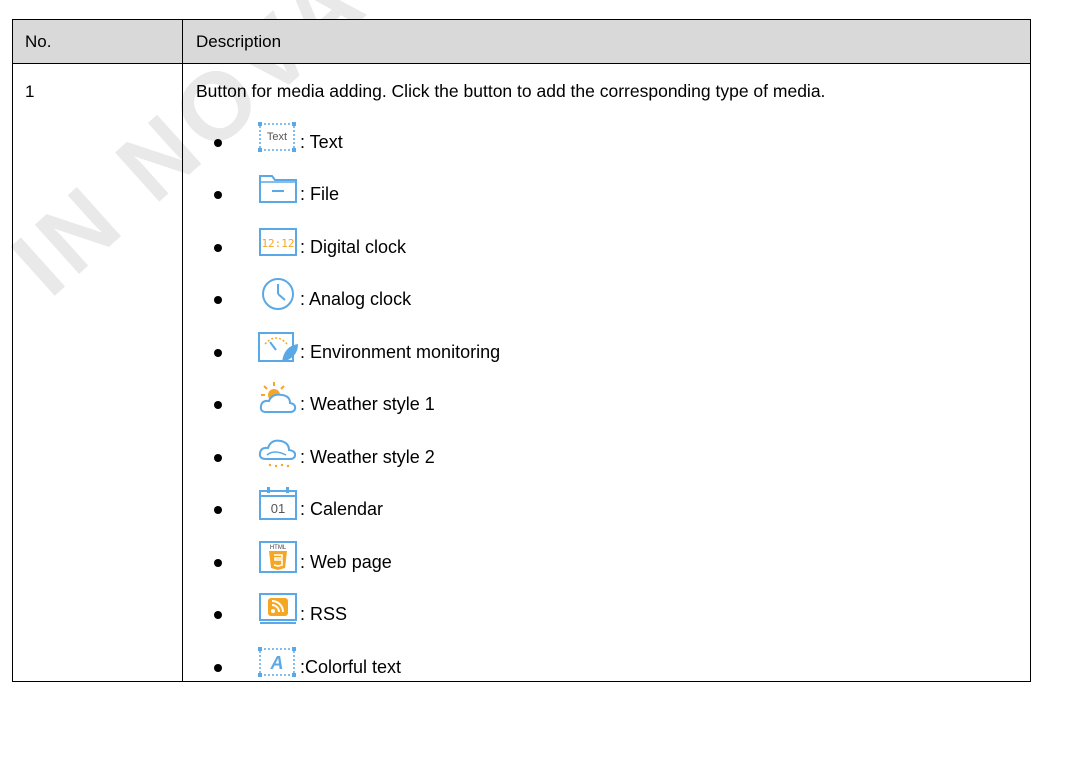 Image resolution: width=1067 pixels, height=763 pixels. I want to click on weather-style-2-icon, so click(278, 451).